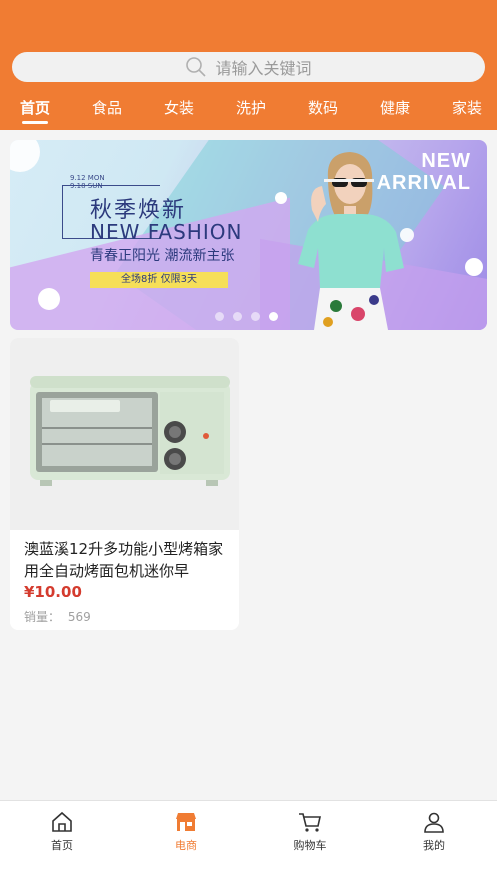 This screenshot has height=883, width=497. I want to click on tab-digital: 数码, so click(323, 111).